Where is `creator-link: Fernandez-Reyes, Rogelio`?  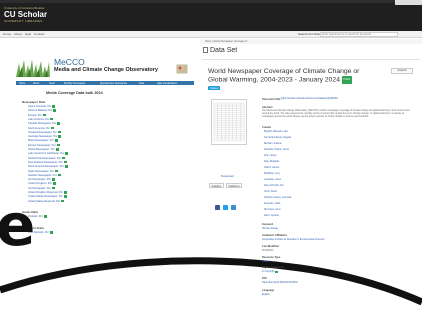
creator-link: Fernandez-Reyes, Rogelio is located at coordinates (277, 138).